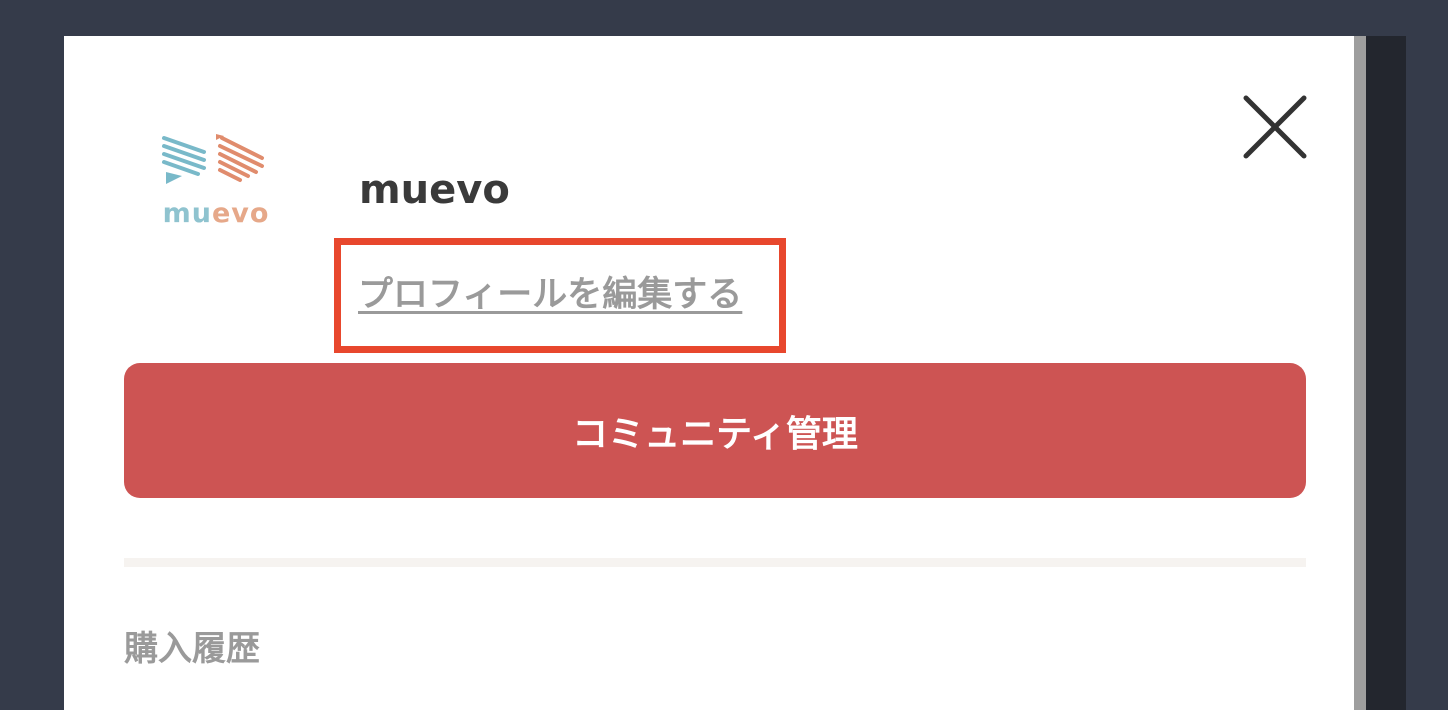 The image size is (1448, 710). What do you see at coordinates (192, 649) in the screenshot?
I see `menu-item-purchase-history: 購入履歴` at bounding box center [192, 649].